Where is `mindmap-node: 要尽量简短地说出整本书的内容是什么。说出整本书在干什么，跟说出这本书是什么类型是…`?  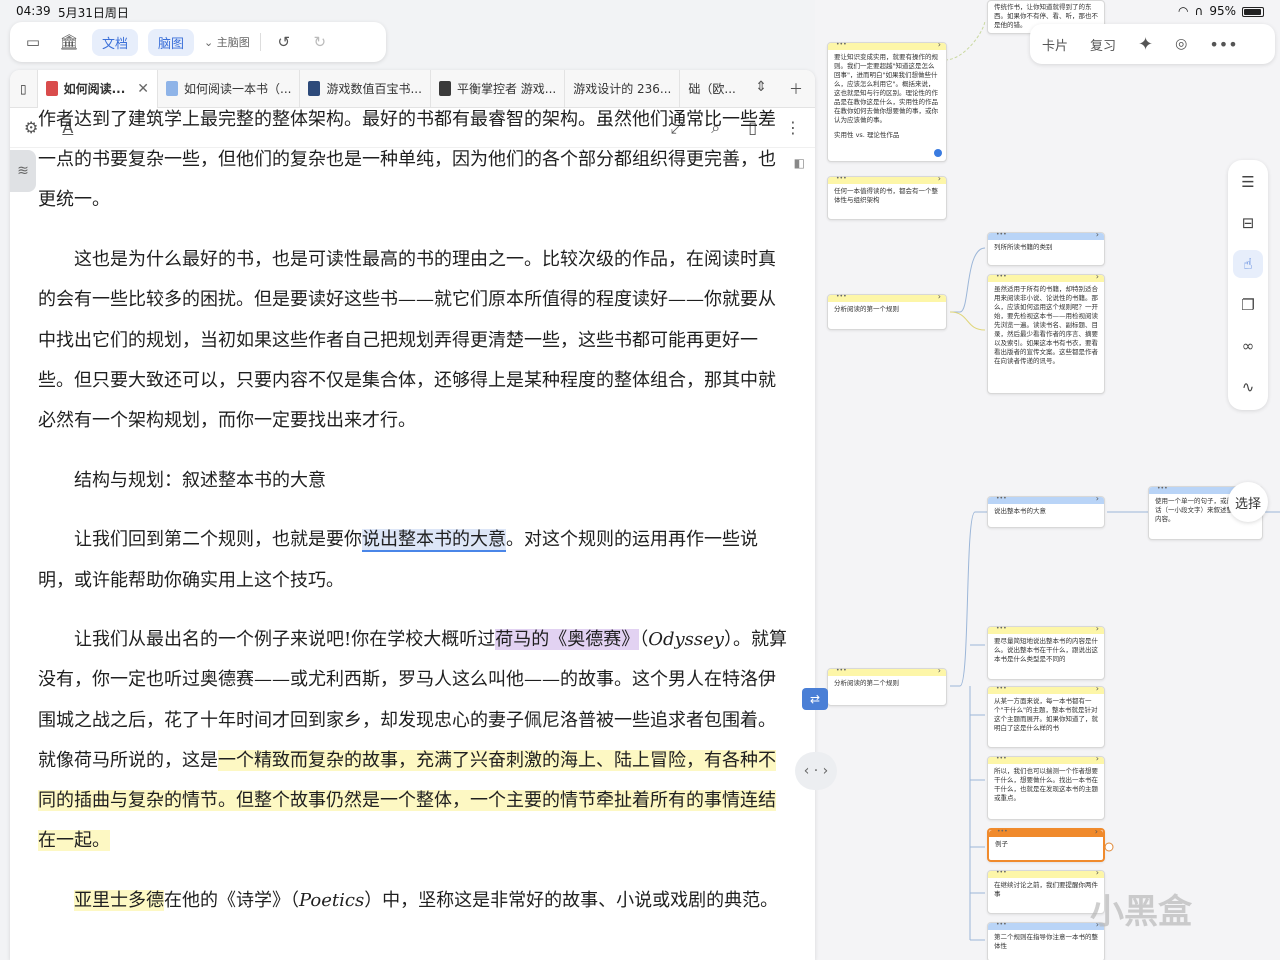
mindmap-node: 要尽量简短地说出整本书的内容是什么。说出整本书在干什么，跟说出这本书是什么类型是… is located at coordinates (1046, 652).